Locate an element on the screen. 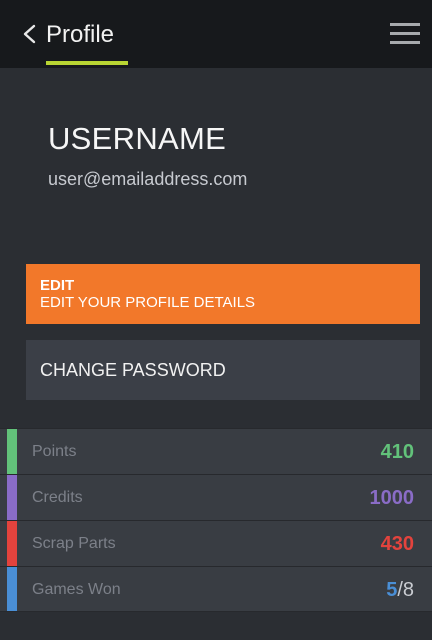 The width and height of the screenshot is (432, 640). edit-profile-subtitle: EDIT YOUR PROFILE DETAILS is located at coordinates (148, 302).